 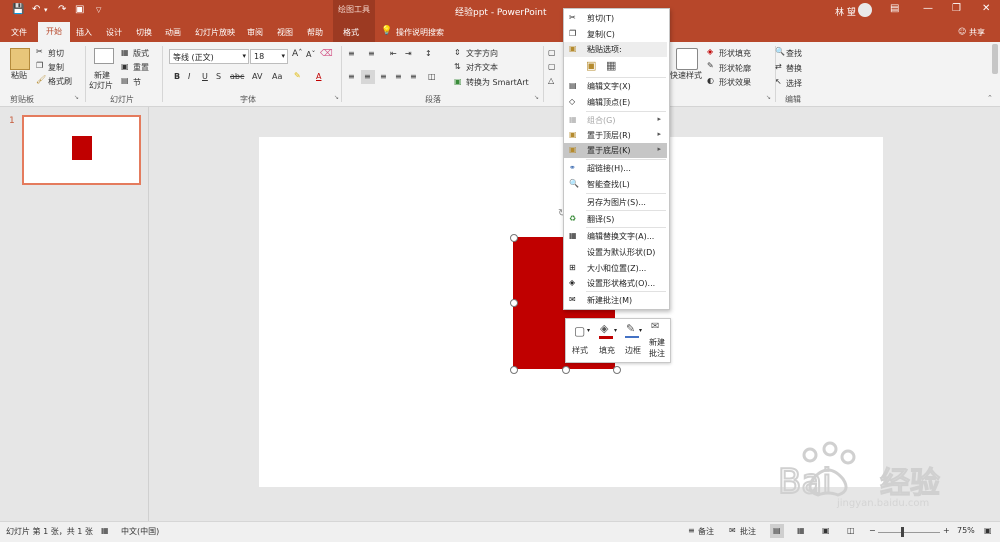 I want to click on tab-transitions: 切换, so click(x=144, y=32).